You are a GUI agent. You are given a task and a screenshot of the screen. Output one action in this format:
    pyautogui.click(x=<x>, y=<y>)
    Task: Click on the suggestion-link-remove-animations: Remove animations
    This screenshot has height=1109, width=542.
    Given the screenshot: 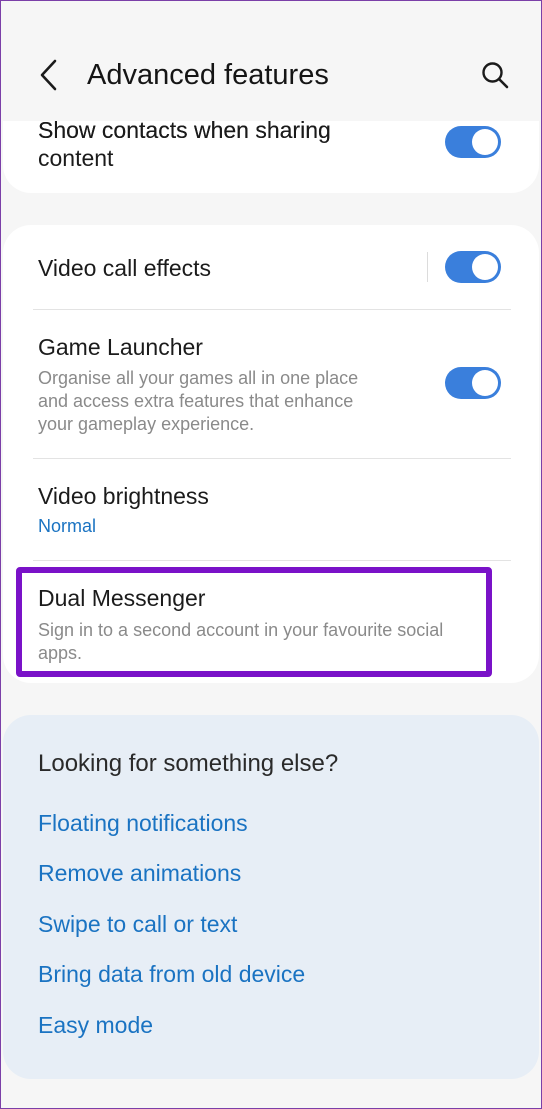 What is the action you would take?
    pyautogui.click(x=139, y=873)
    